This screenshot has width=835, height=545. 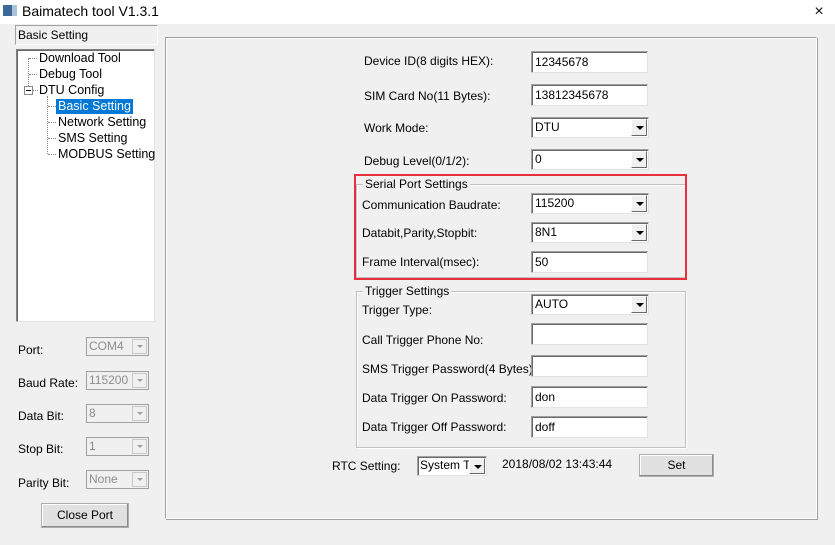 I want to click on rtc-mode-select: System Tir, so click(x=452, y=466).